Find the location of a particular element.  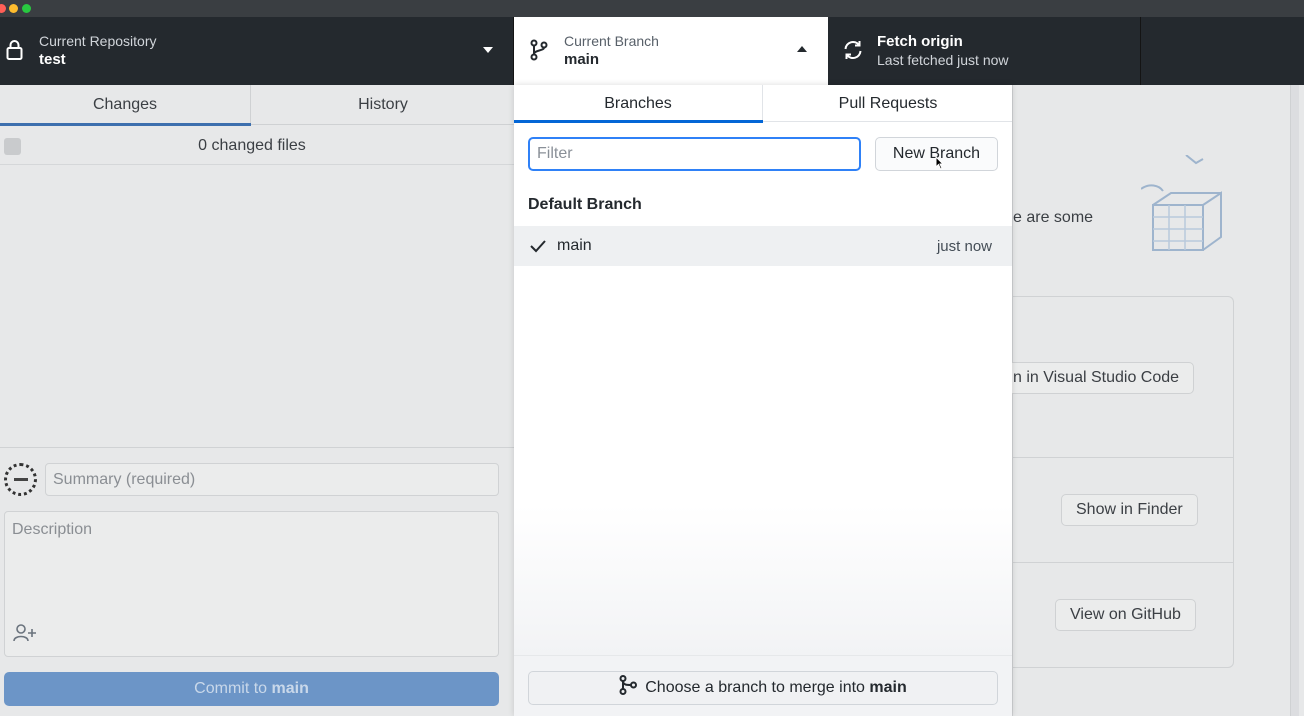

minimize-window-button is located at coordinates (13, 8).